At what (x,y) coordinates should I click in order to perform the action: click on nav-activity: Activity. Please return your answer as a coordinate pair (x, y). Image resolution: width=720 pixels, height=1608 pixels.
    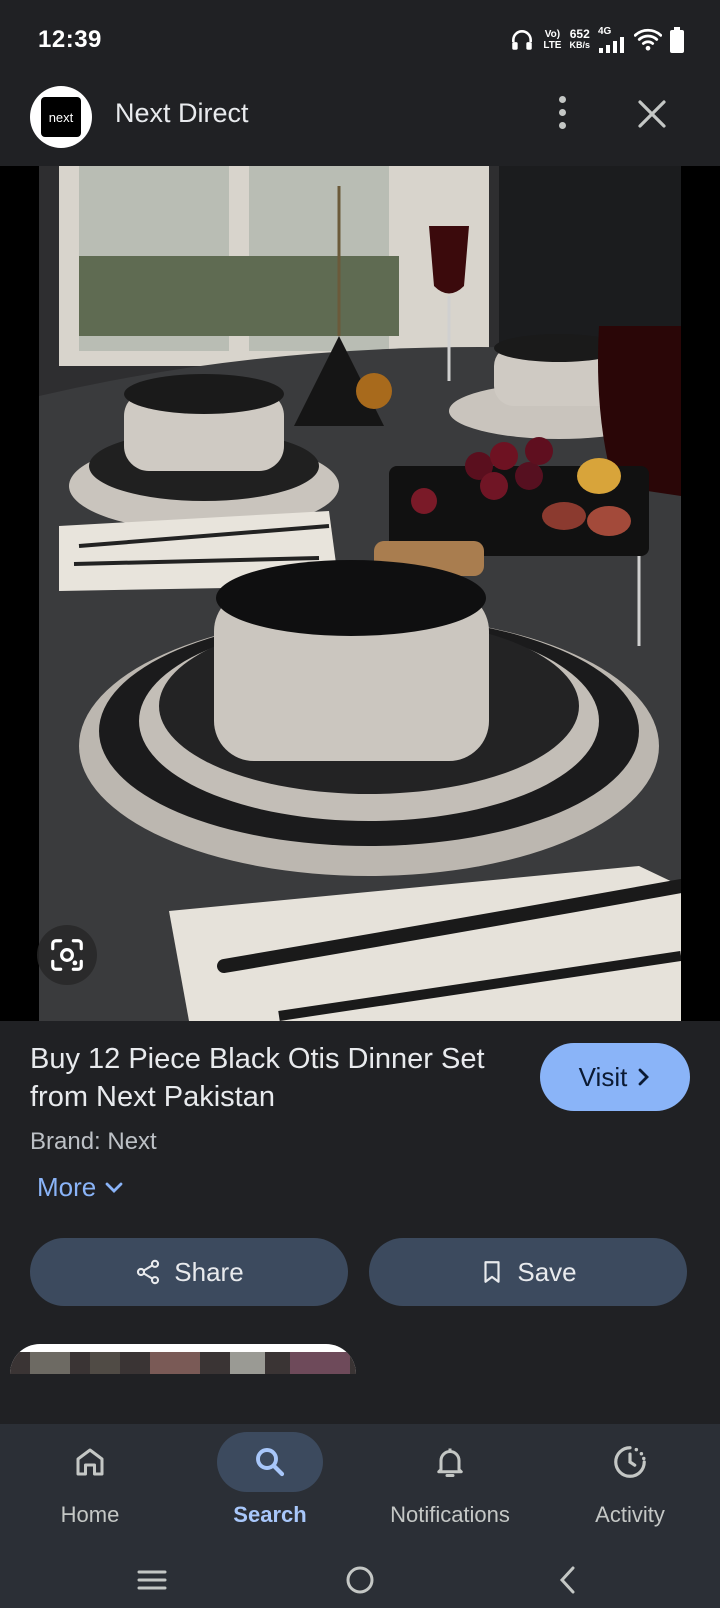
    Looking at the image, I should click on (630, 1487).